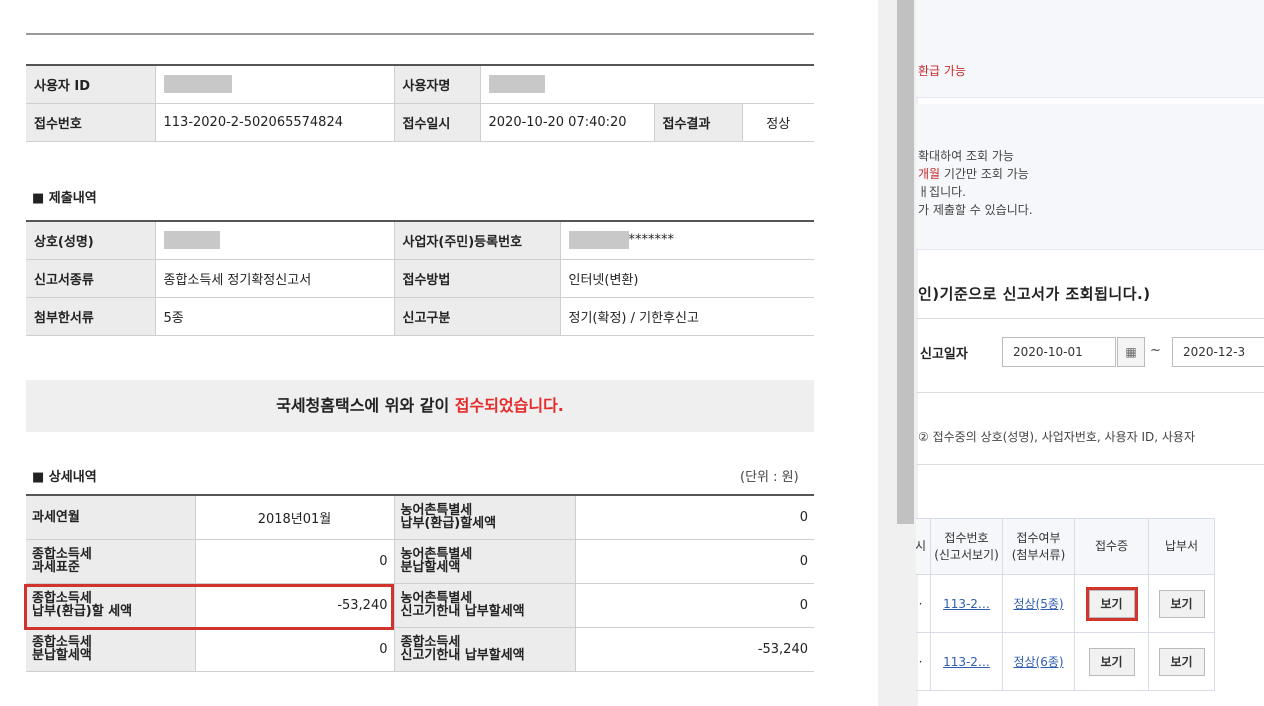 The width and height of the screenshot is (1264, 706). What do you see at coordinates (516, 84) in the screenshot?
I see `masked-user-name` at bounding box center [516, 84].